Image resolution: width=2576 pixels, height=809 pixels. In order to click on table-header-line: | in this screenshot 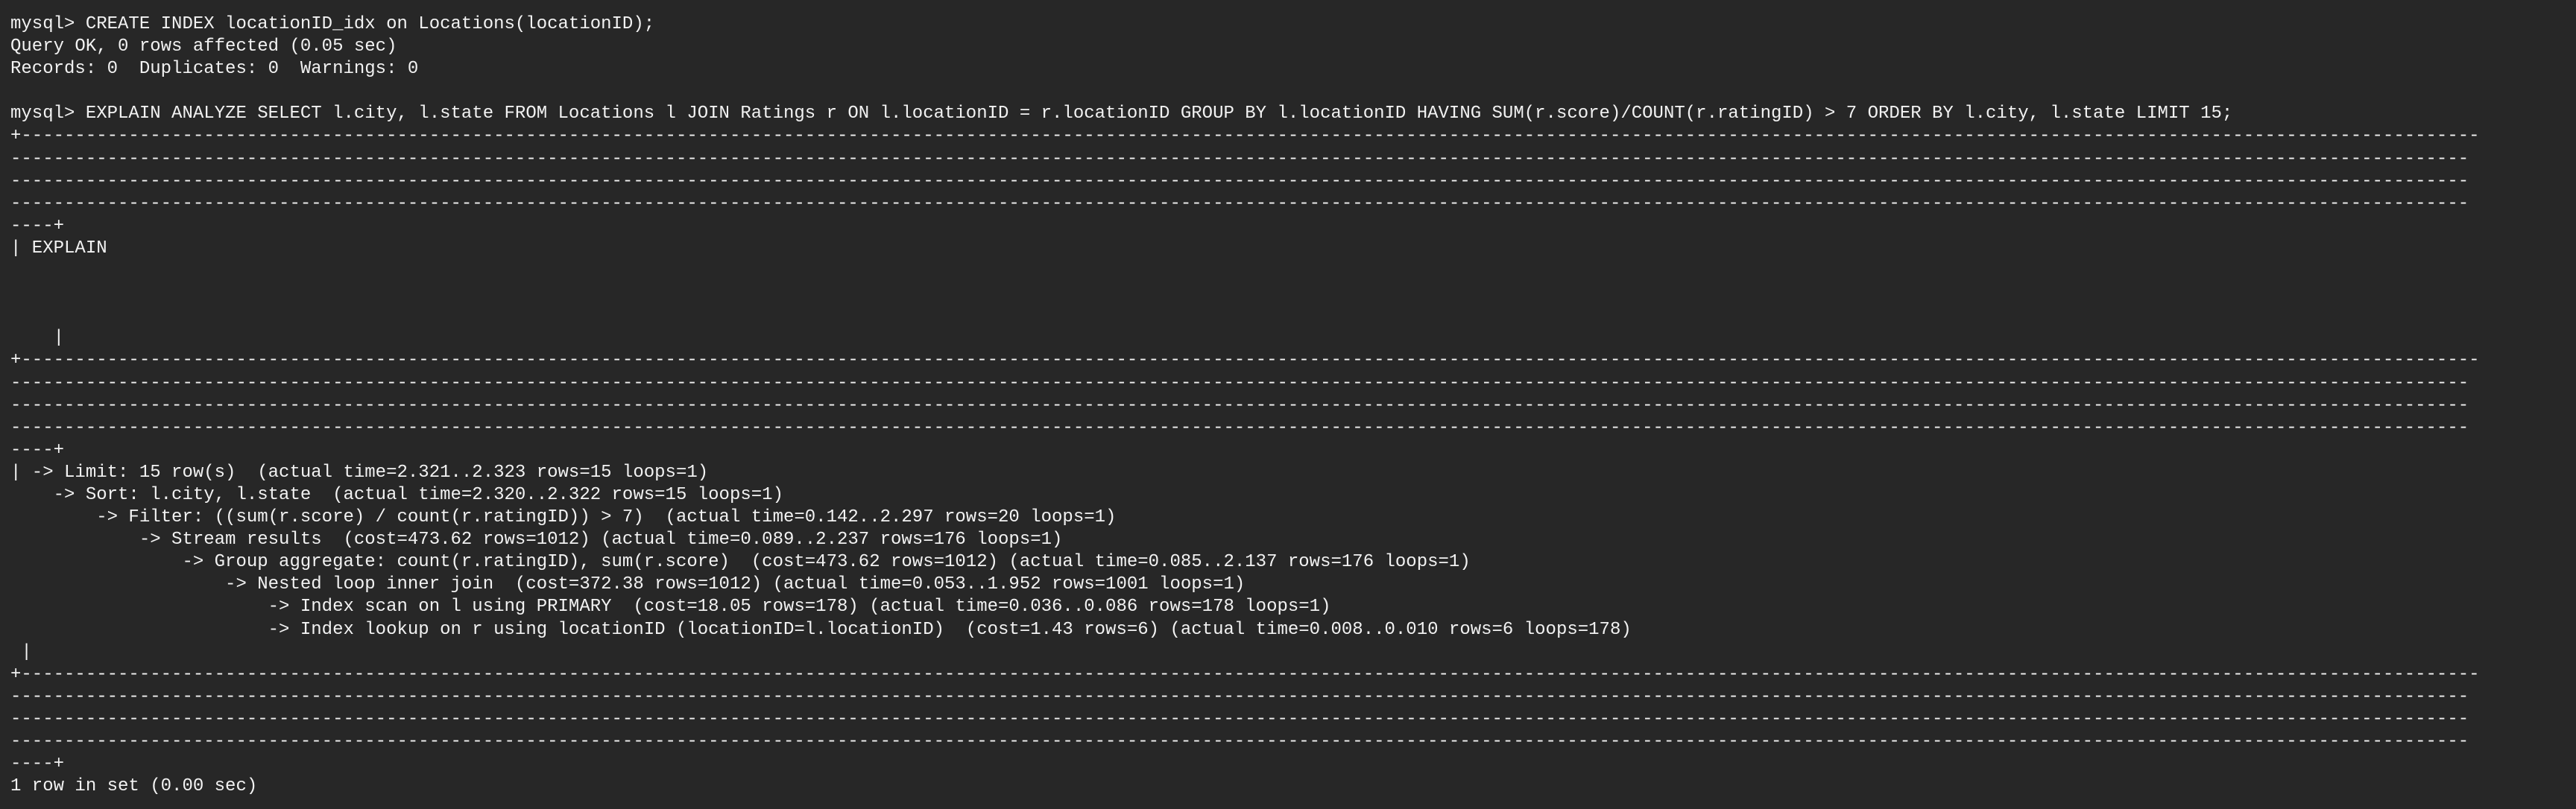, I will do `click(37, 338)`.